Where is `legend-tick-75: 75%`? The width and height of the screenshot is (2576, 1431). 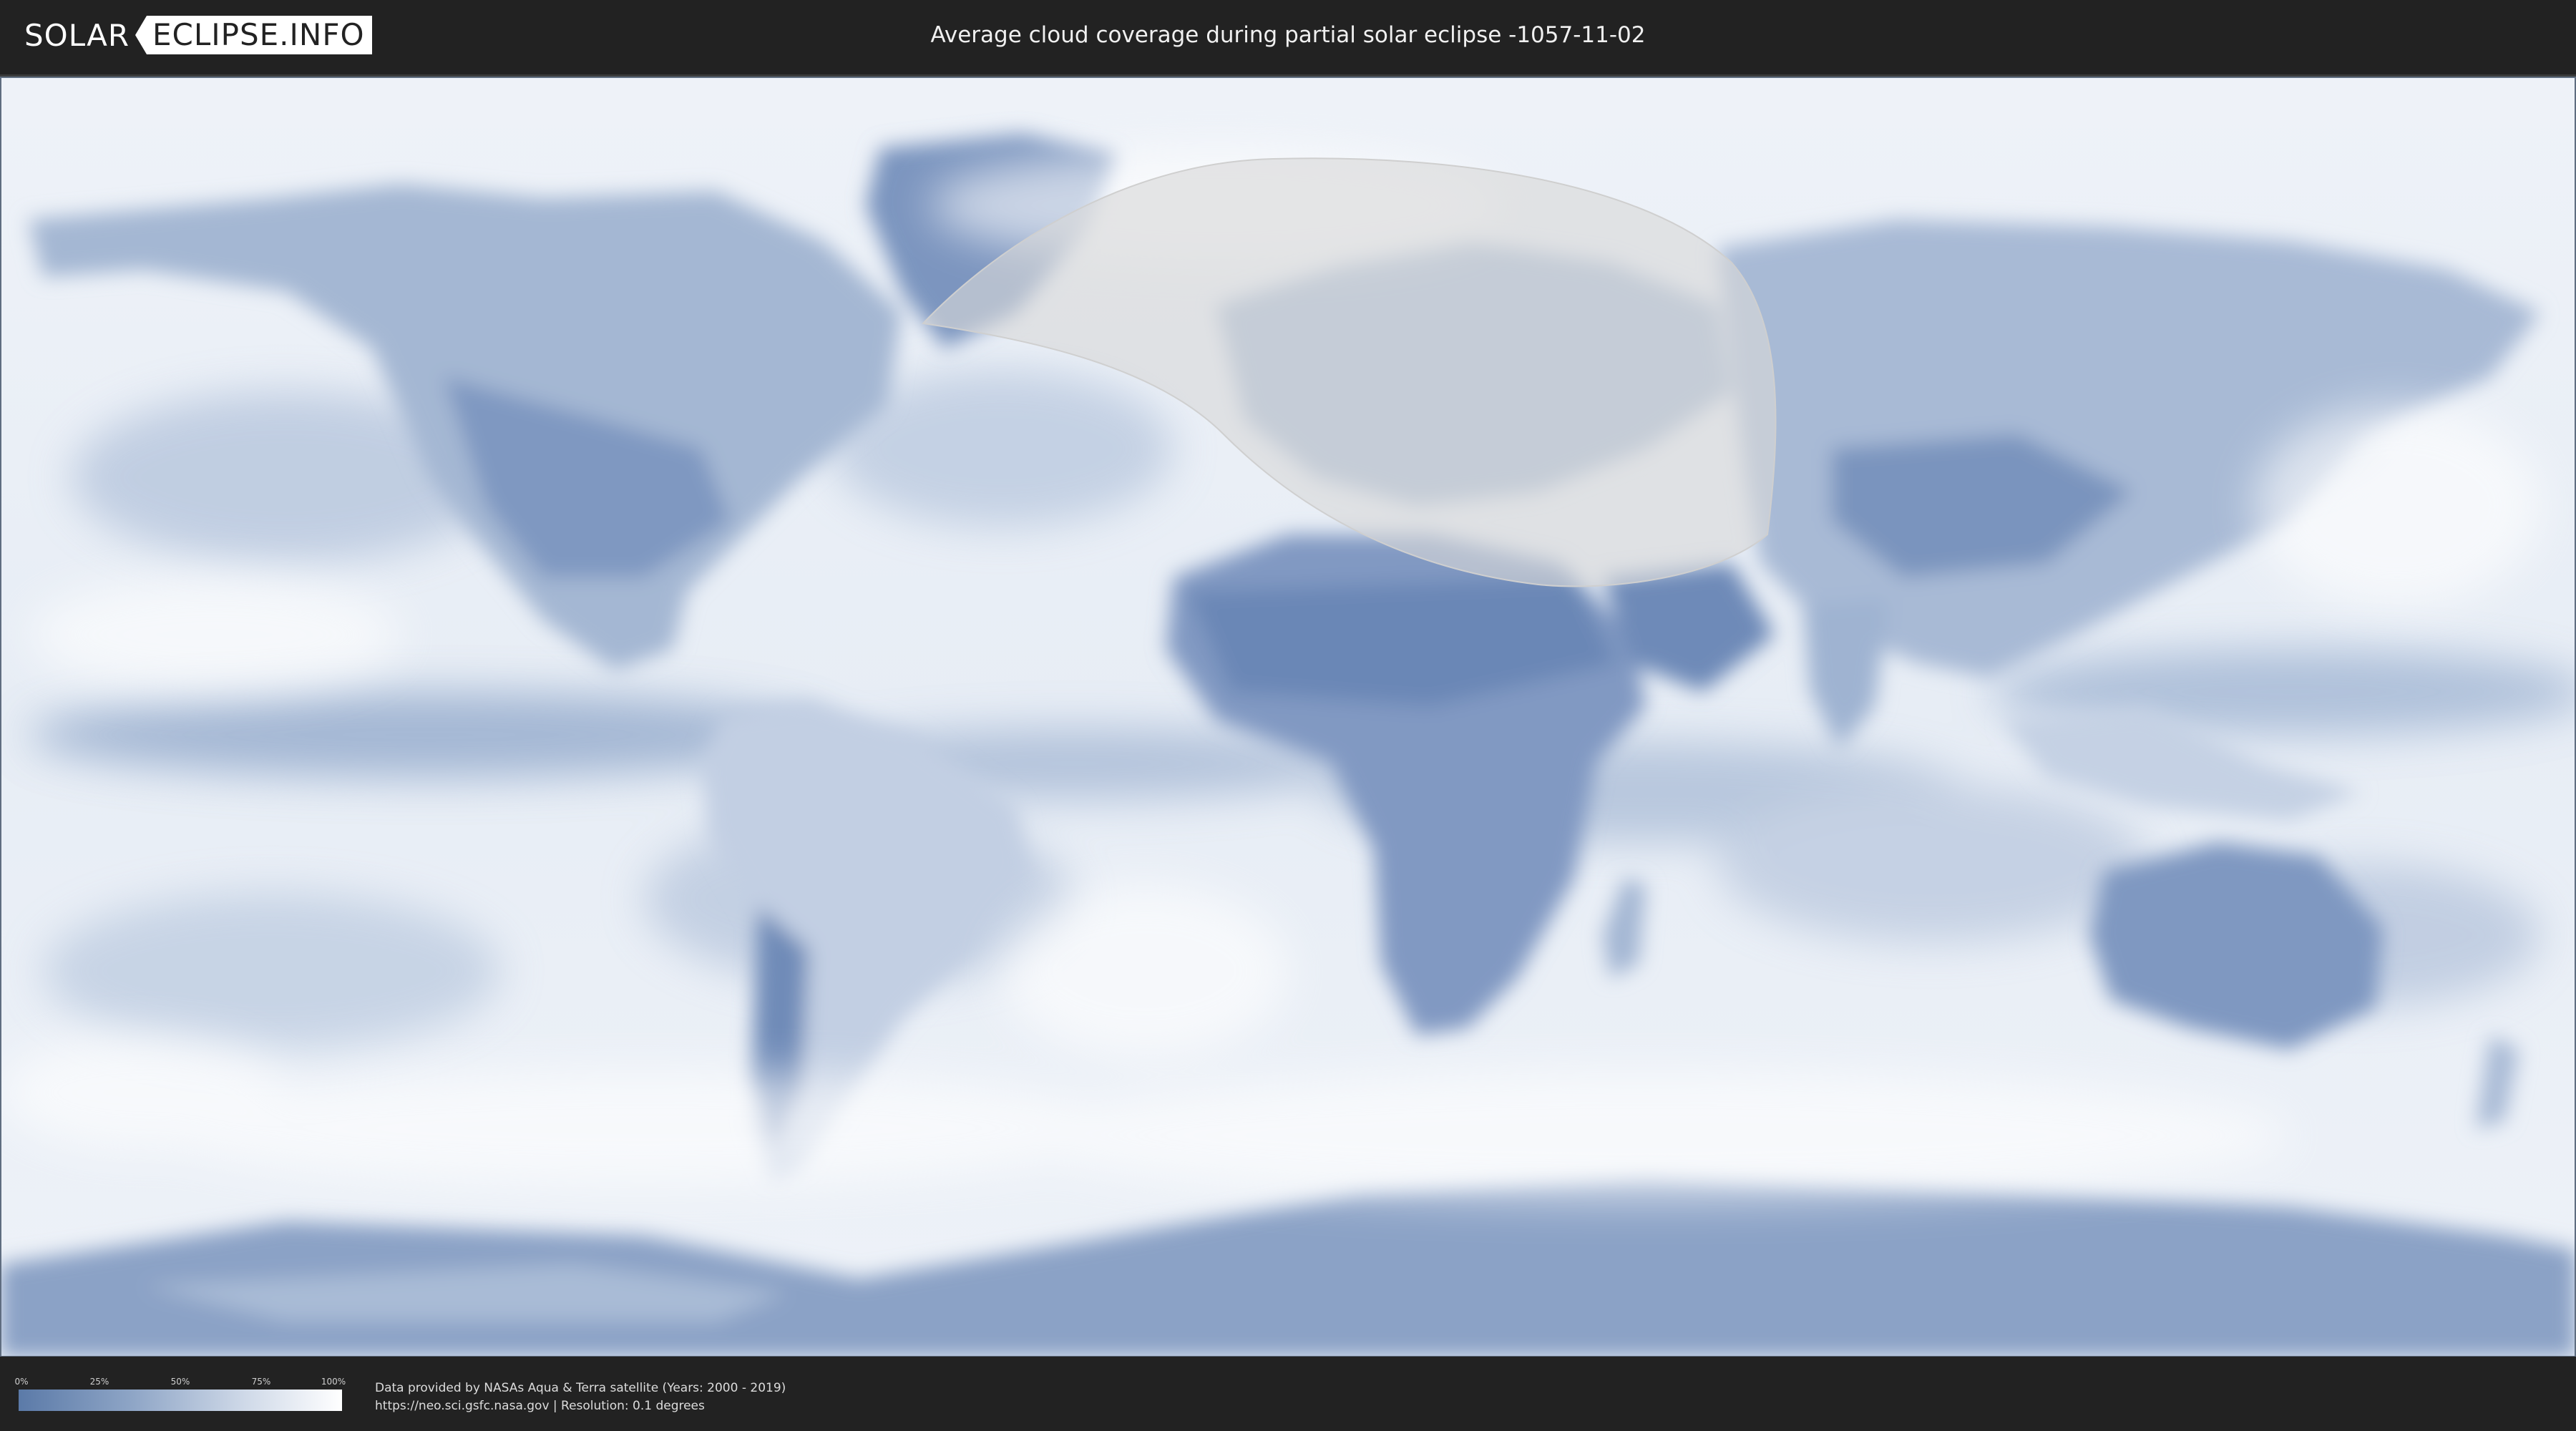 legend-tick-75: 75% is located at coordinates (261, 1382).